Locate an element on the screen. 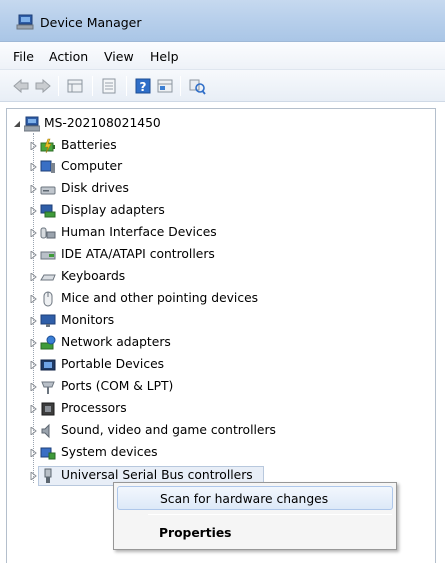 The image size is (445, 563). sound-icon is located at coordinates (45, 431).